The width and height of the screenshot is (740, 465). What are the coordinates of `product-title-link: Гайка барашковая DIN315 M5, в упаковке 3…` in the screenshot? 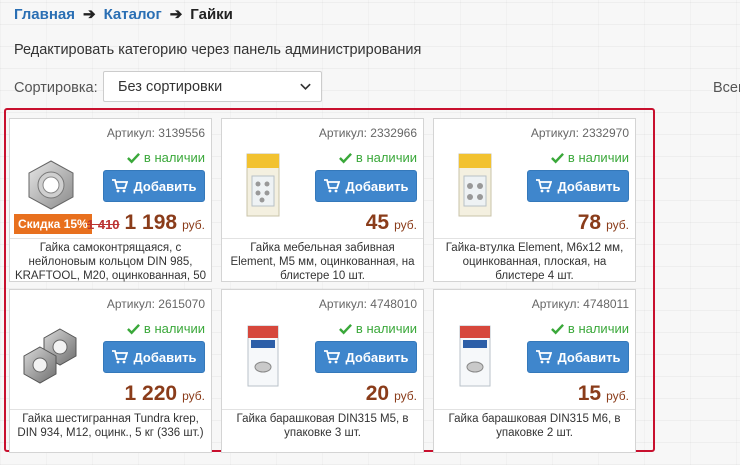 It's located at (322, 426).